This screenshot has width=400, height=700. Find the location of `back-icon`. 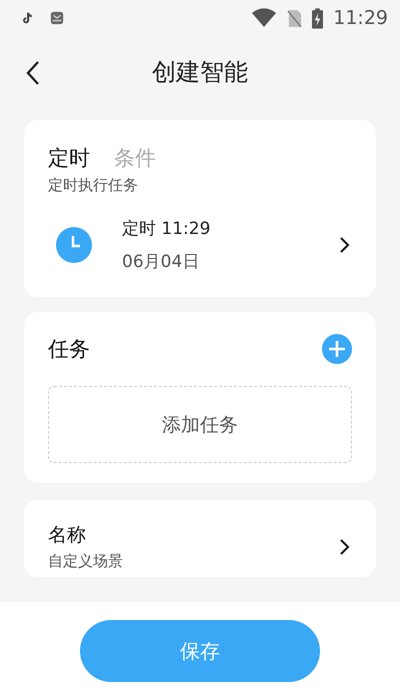

back-icon is located at coordinates (33, 73).